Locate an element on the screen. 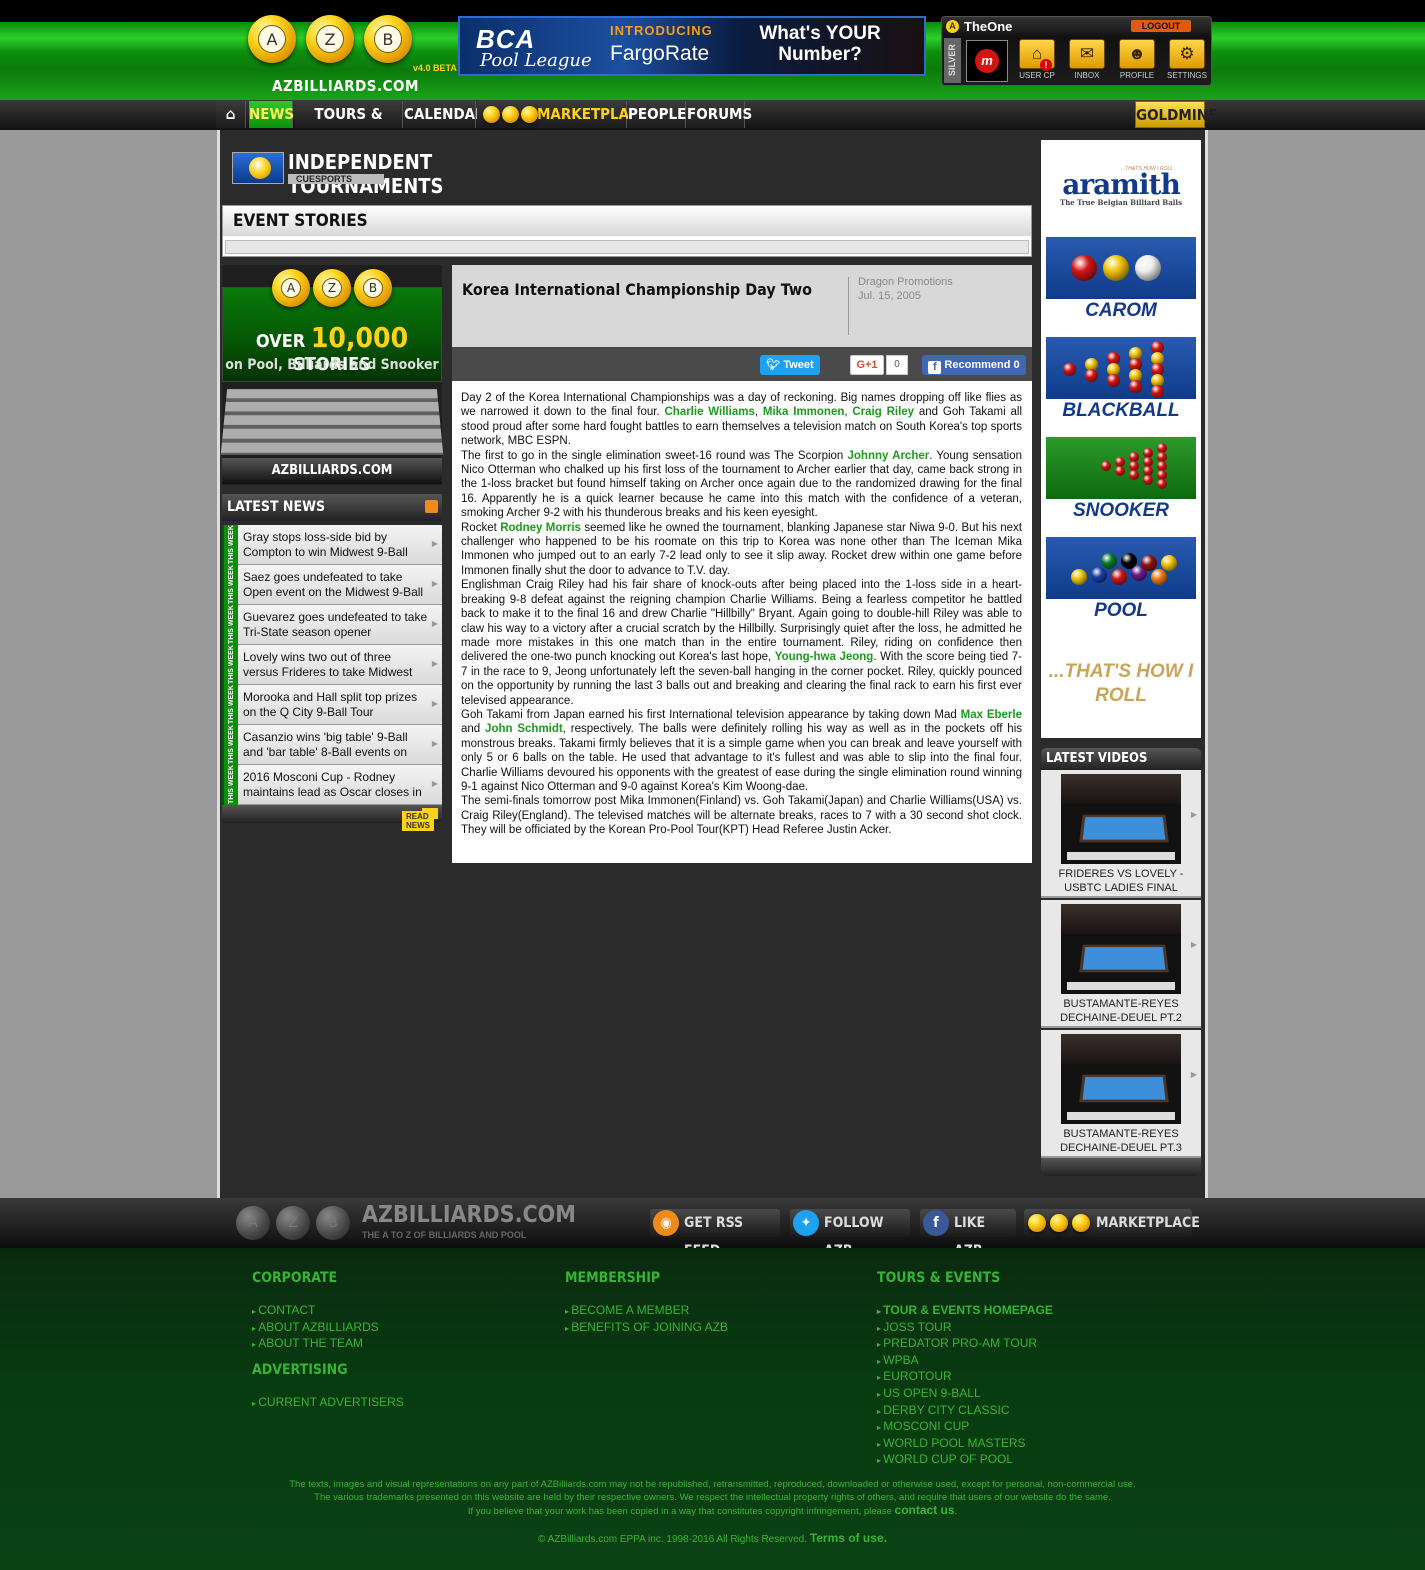 This screenshot has height=1570, width=1425. footer-link-tour: EUROTOUR is located at coordinates (965, 1377).